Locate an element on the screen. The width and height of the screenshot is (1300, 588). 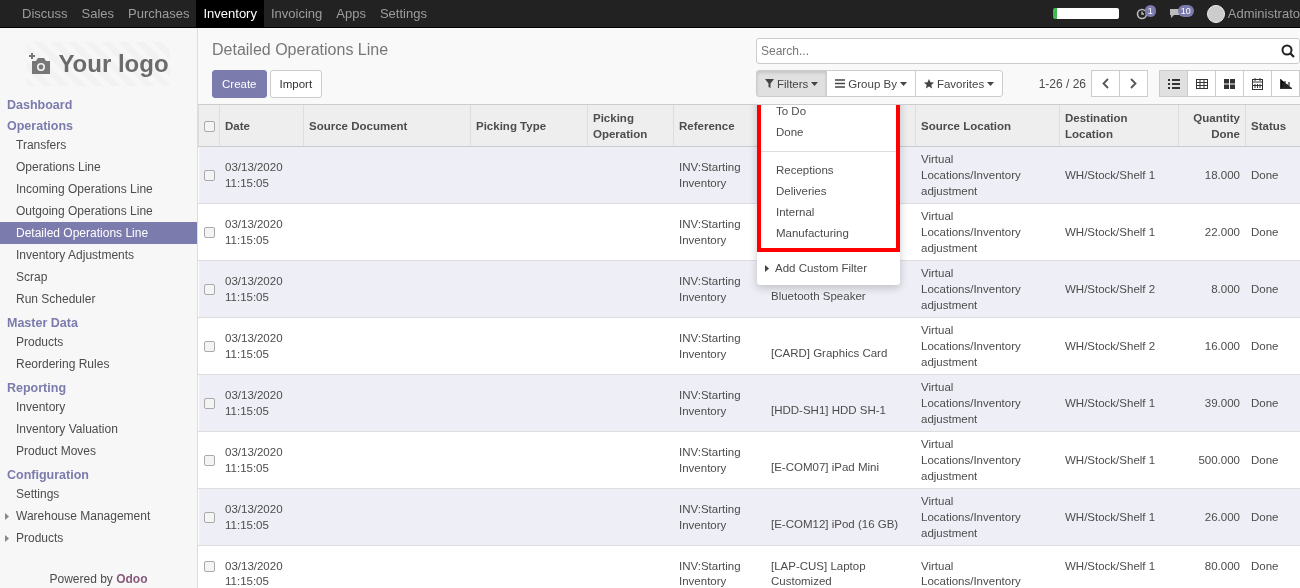
sidebar-item: Run Scheduler is located at coordinates (98, 299).